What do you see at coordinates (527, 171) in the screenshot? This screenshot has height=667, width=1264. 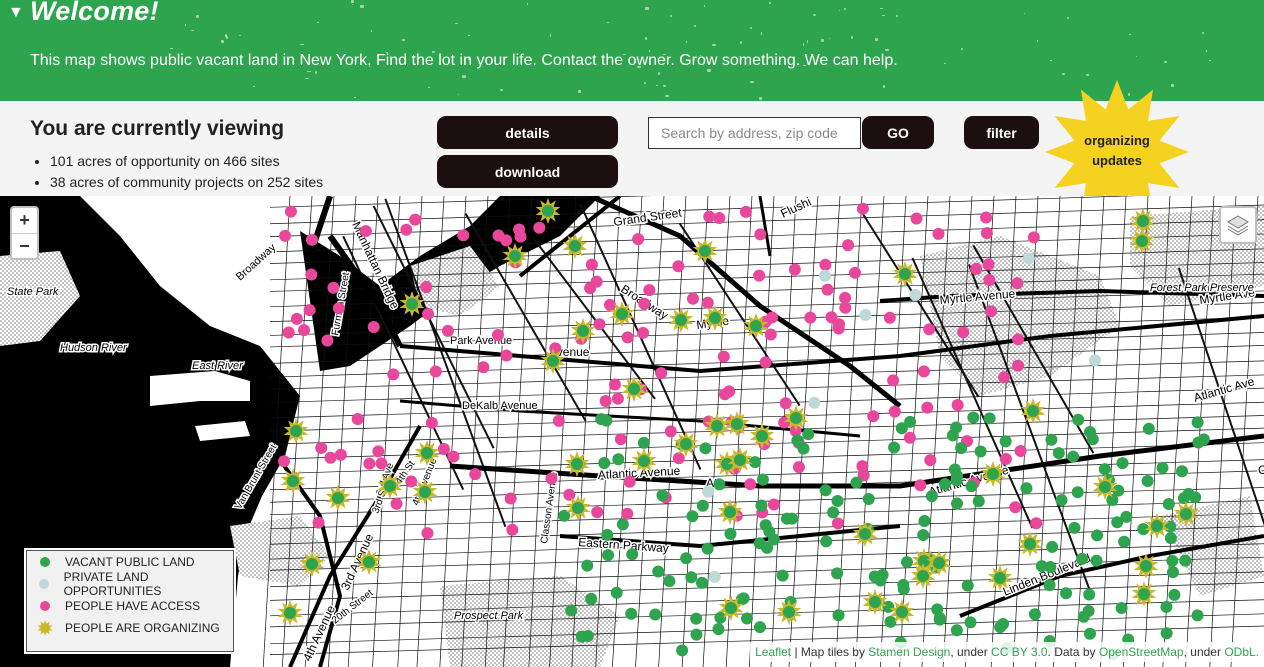 I see `download-button: download` at bounding box center [527, 171].